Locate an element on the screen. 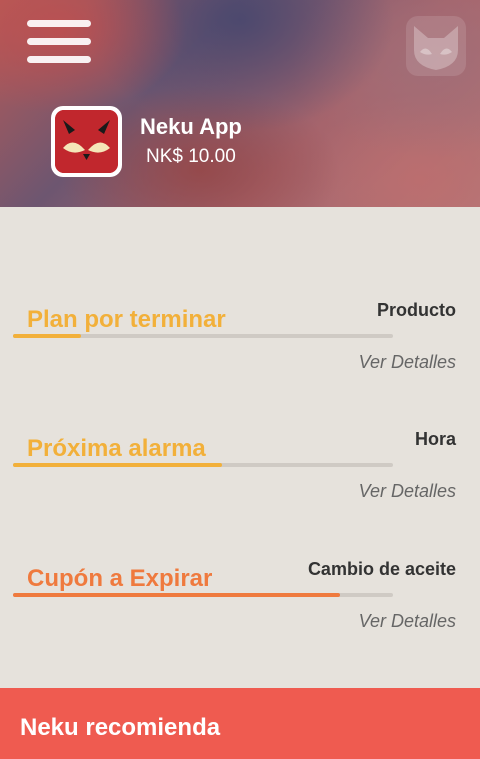  hamburger-menu-button is located at coordinates (59, 42).